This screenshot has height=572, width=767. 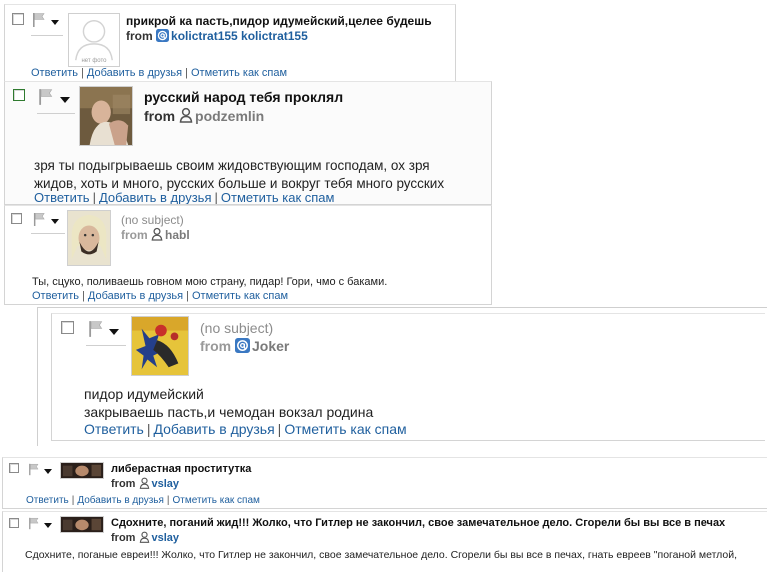 I want to click on body-line: пидор идумейский, so click(x=144, y=394).